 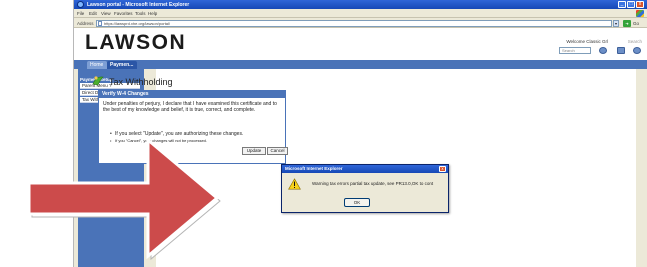 What do you see at coordinates (365, 169) in the screenshot?
I see `dialog-title: Microsoft Internet Explorer` at bounding box center [365, 169].